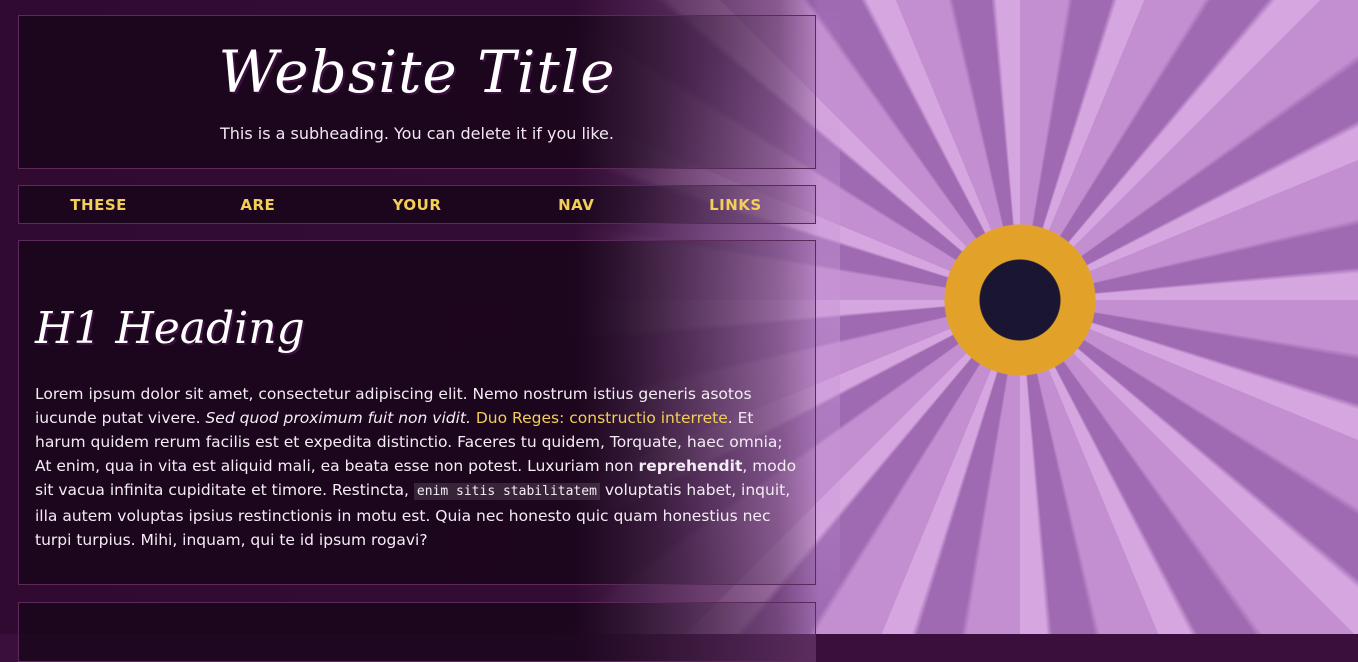 This screenshot has height=662, width=1358. I want to click on nav-link-these: THESE, so click(98, 205).